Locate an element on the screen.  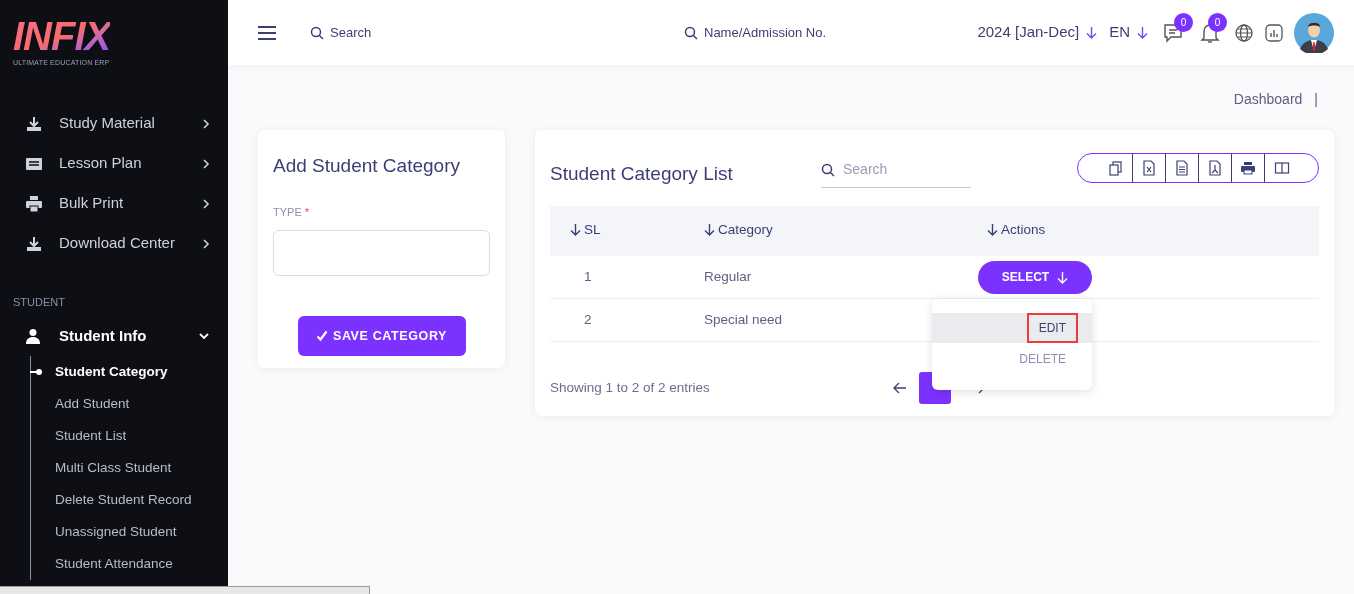
globe-icon is located at coordinates (1244, 32).